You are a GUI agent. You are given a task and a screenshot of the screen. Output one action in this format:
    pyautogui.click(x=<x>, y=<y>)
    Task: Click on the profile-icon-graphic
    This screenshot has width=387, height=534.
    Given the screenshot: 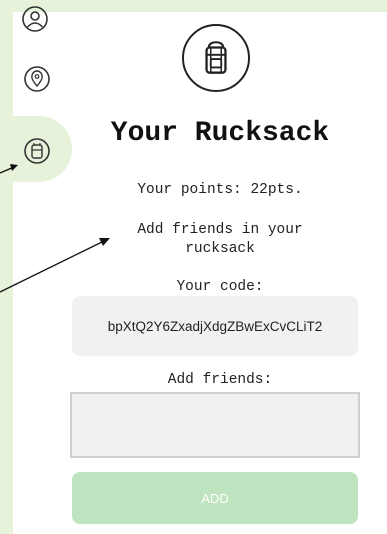 What is the action you would take?
    pyautogui.click(x=35, y=19)
    